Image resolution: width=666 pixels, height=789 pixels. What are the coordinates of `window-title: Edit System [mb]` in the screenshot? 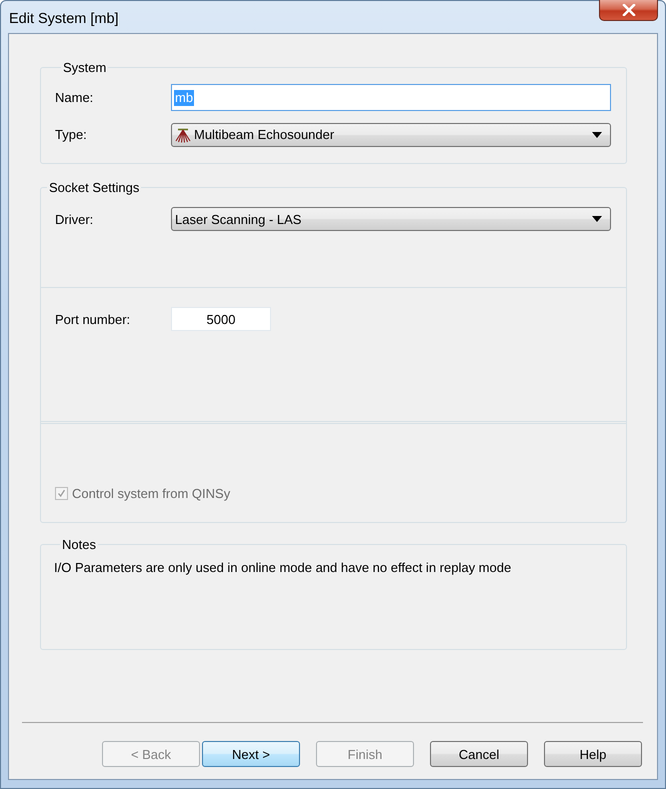 It's located at (64, 19).